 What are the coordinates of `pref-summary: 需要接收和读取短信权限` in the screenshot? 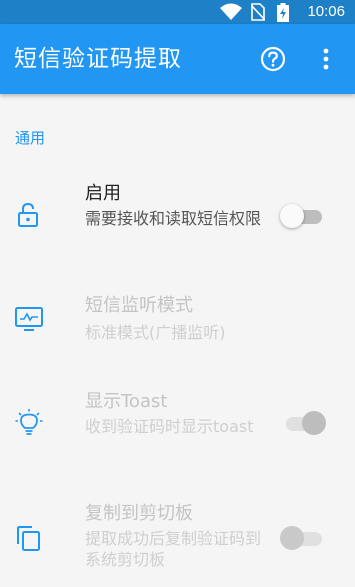 It's located at (173, 218).